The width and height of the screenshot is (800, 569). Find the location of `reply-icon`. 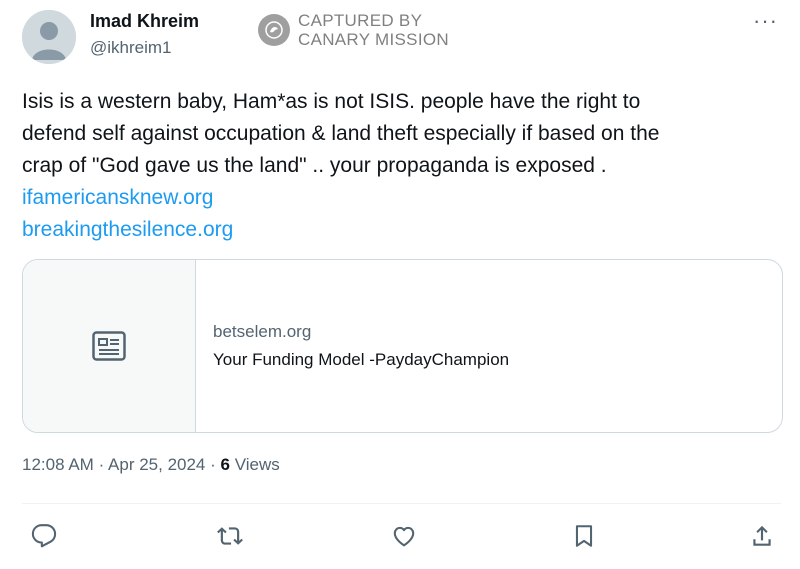

reply-icon is located at coordinates (44, 536).